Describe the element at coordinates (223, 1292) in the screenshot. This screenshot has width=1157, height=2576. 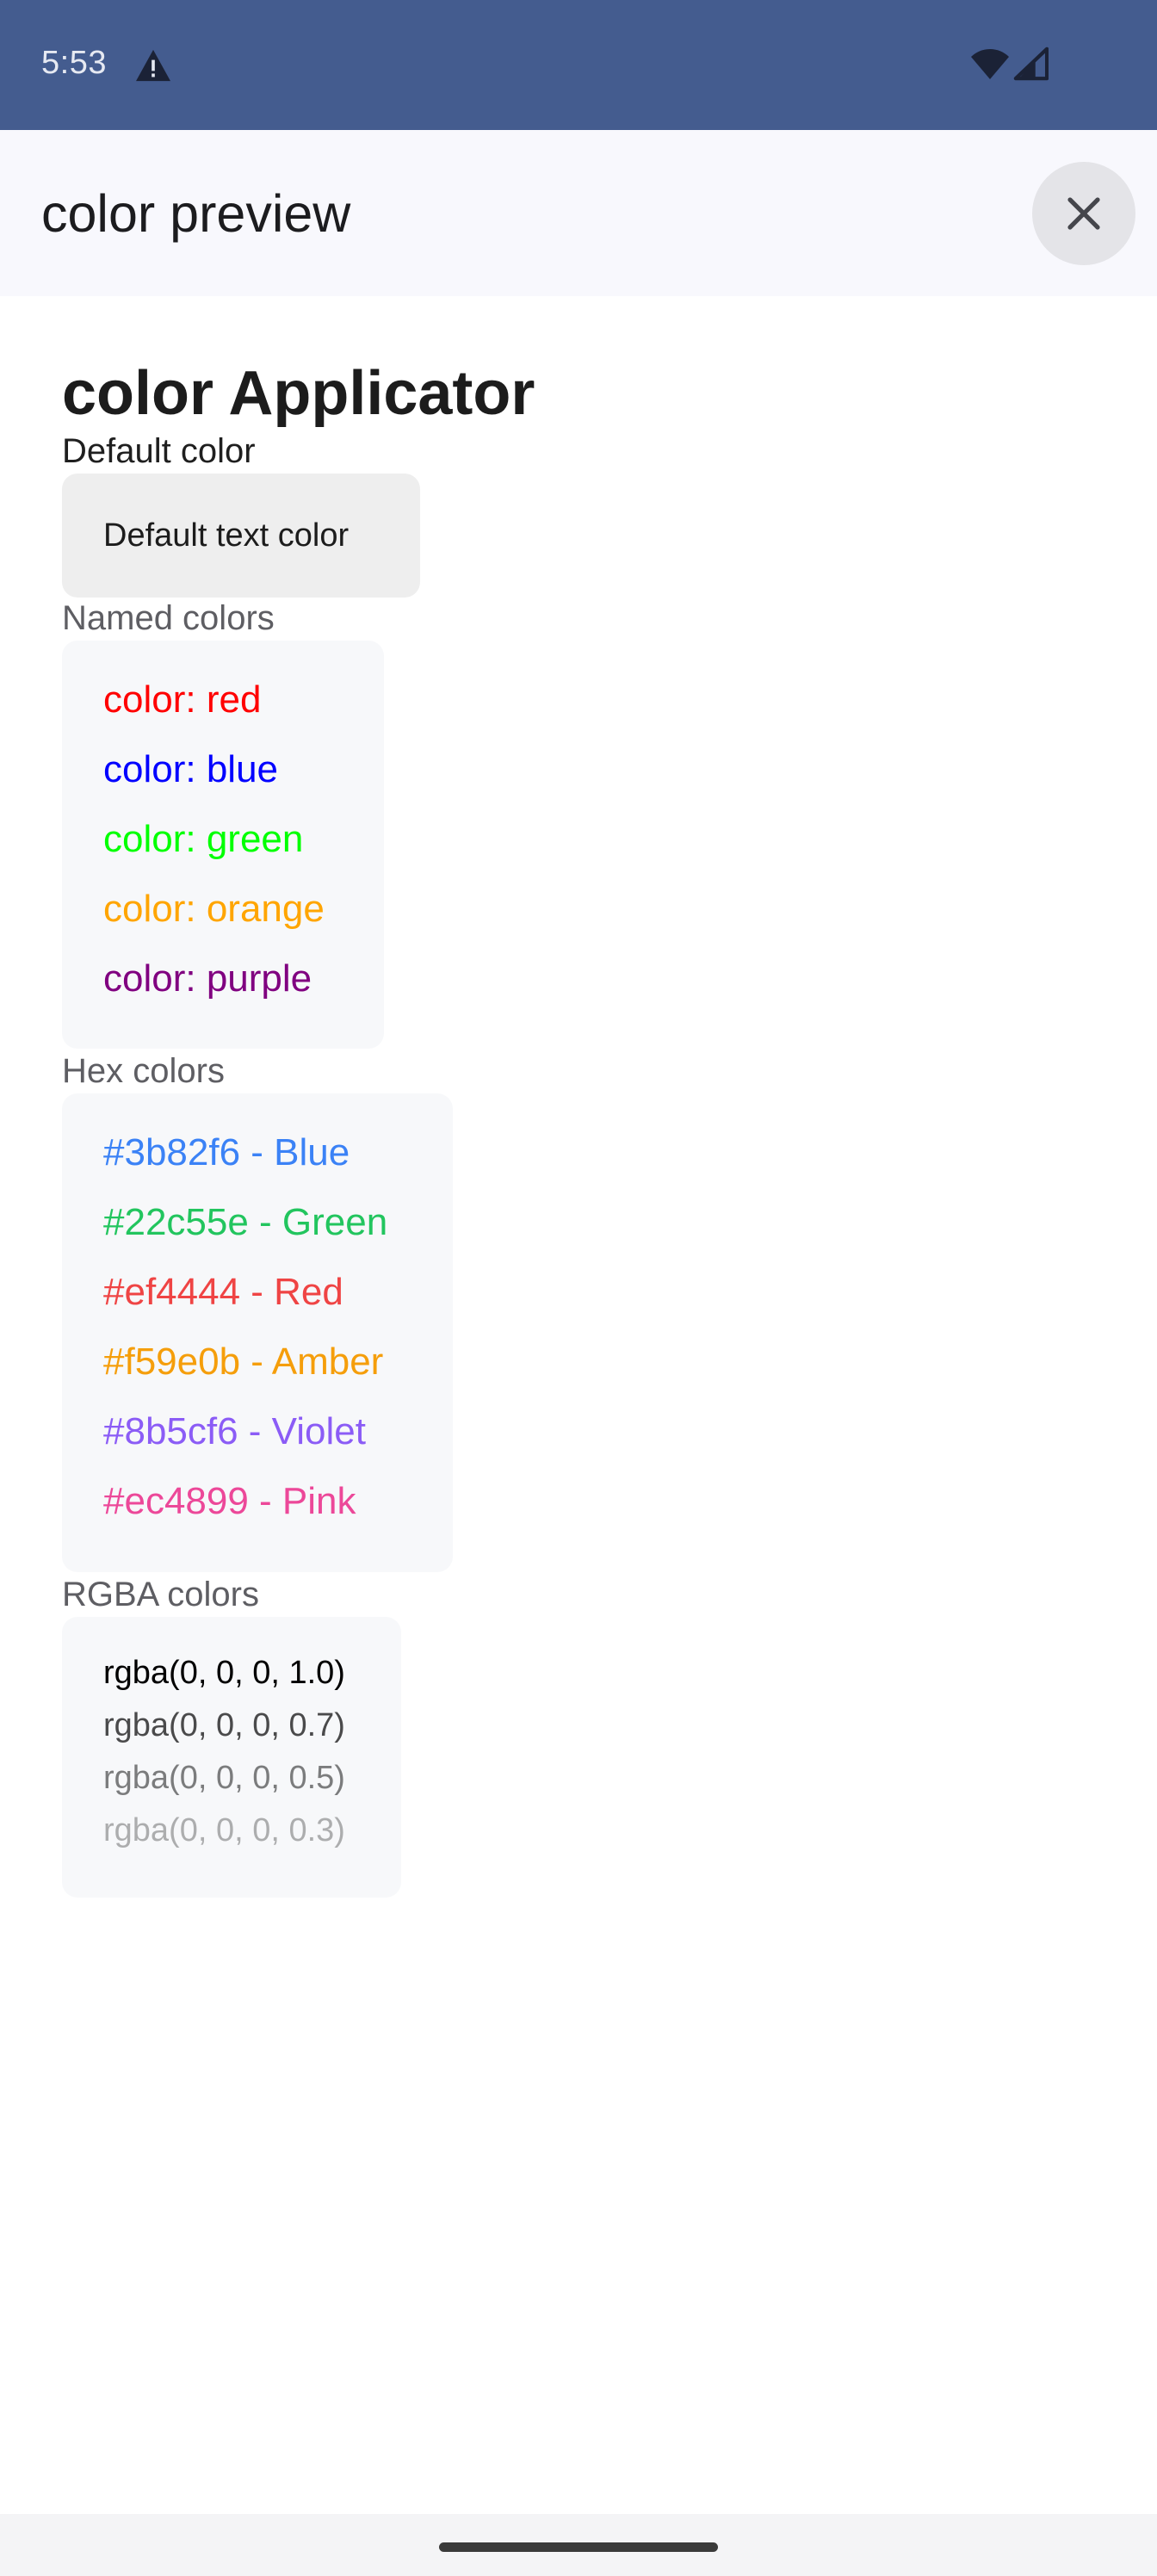
I see `hex-color-item: #ef4444 - Red` at that location.